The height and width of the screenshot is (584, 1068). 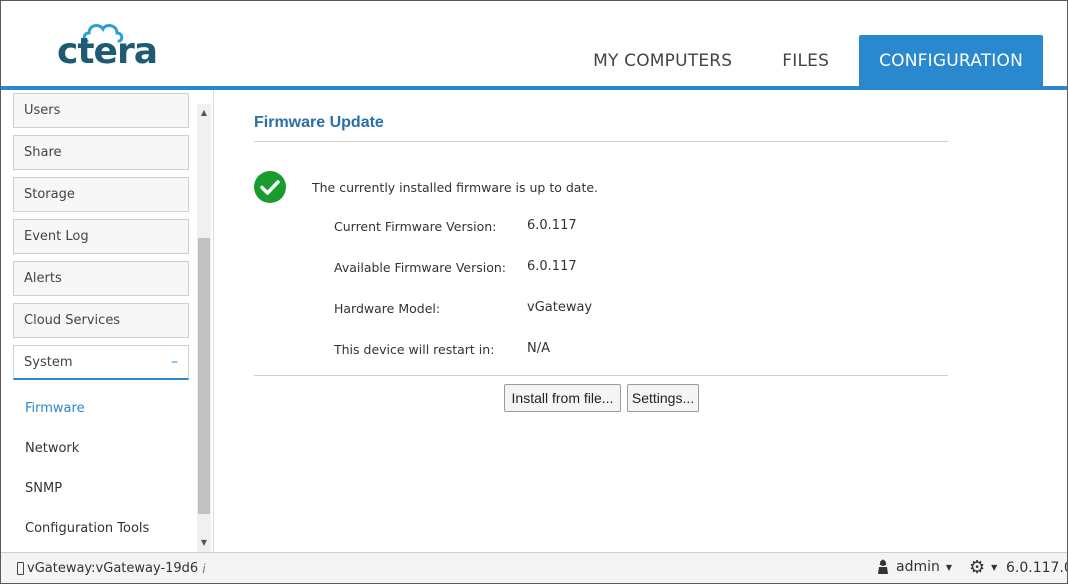 I want to click on sidebar-scrollbar: ▲ ▼, so click(x=204, y=328).